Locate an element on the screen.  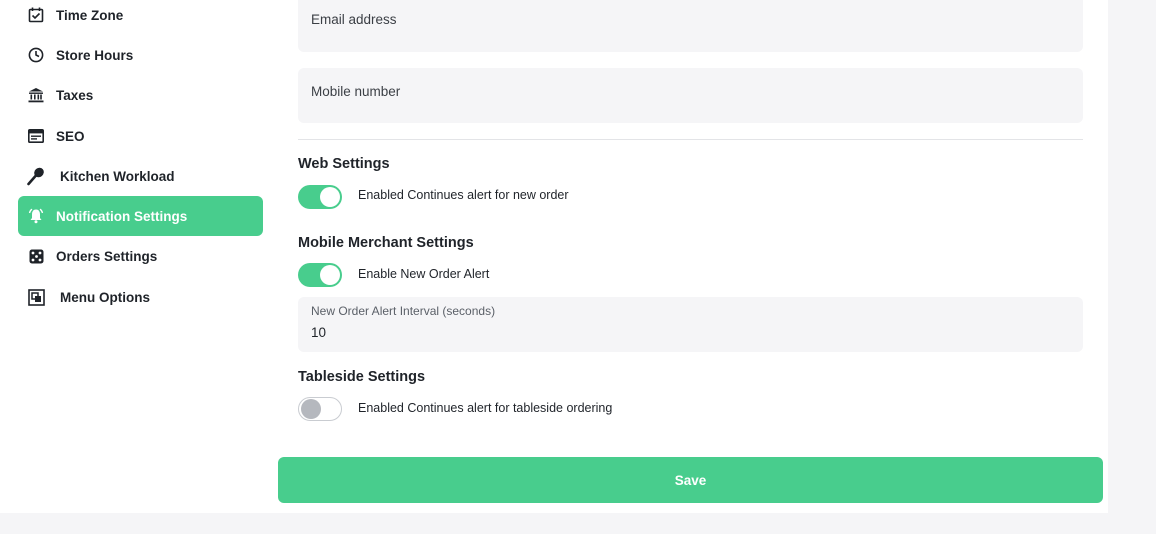
sidebar-item-store-hours: Store Hours is located at coordinates (140, 55).